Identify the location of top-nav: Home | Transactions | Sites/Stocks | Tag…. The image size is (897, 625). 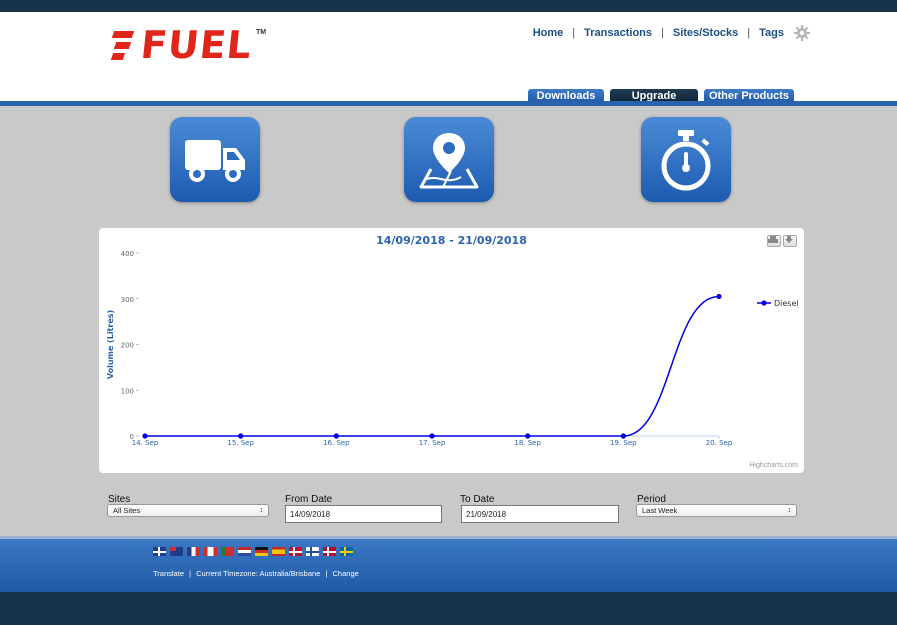
(671, 33).